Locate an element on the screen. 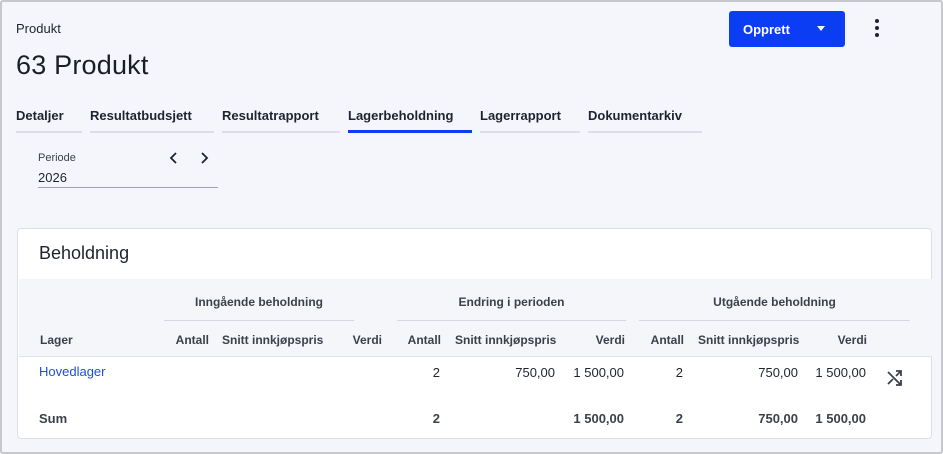  shuffle-icon is located at coordinates (895, 378).